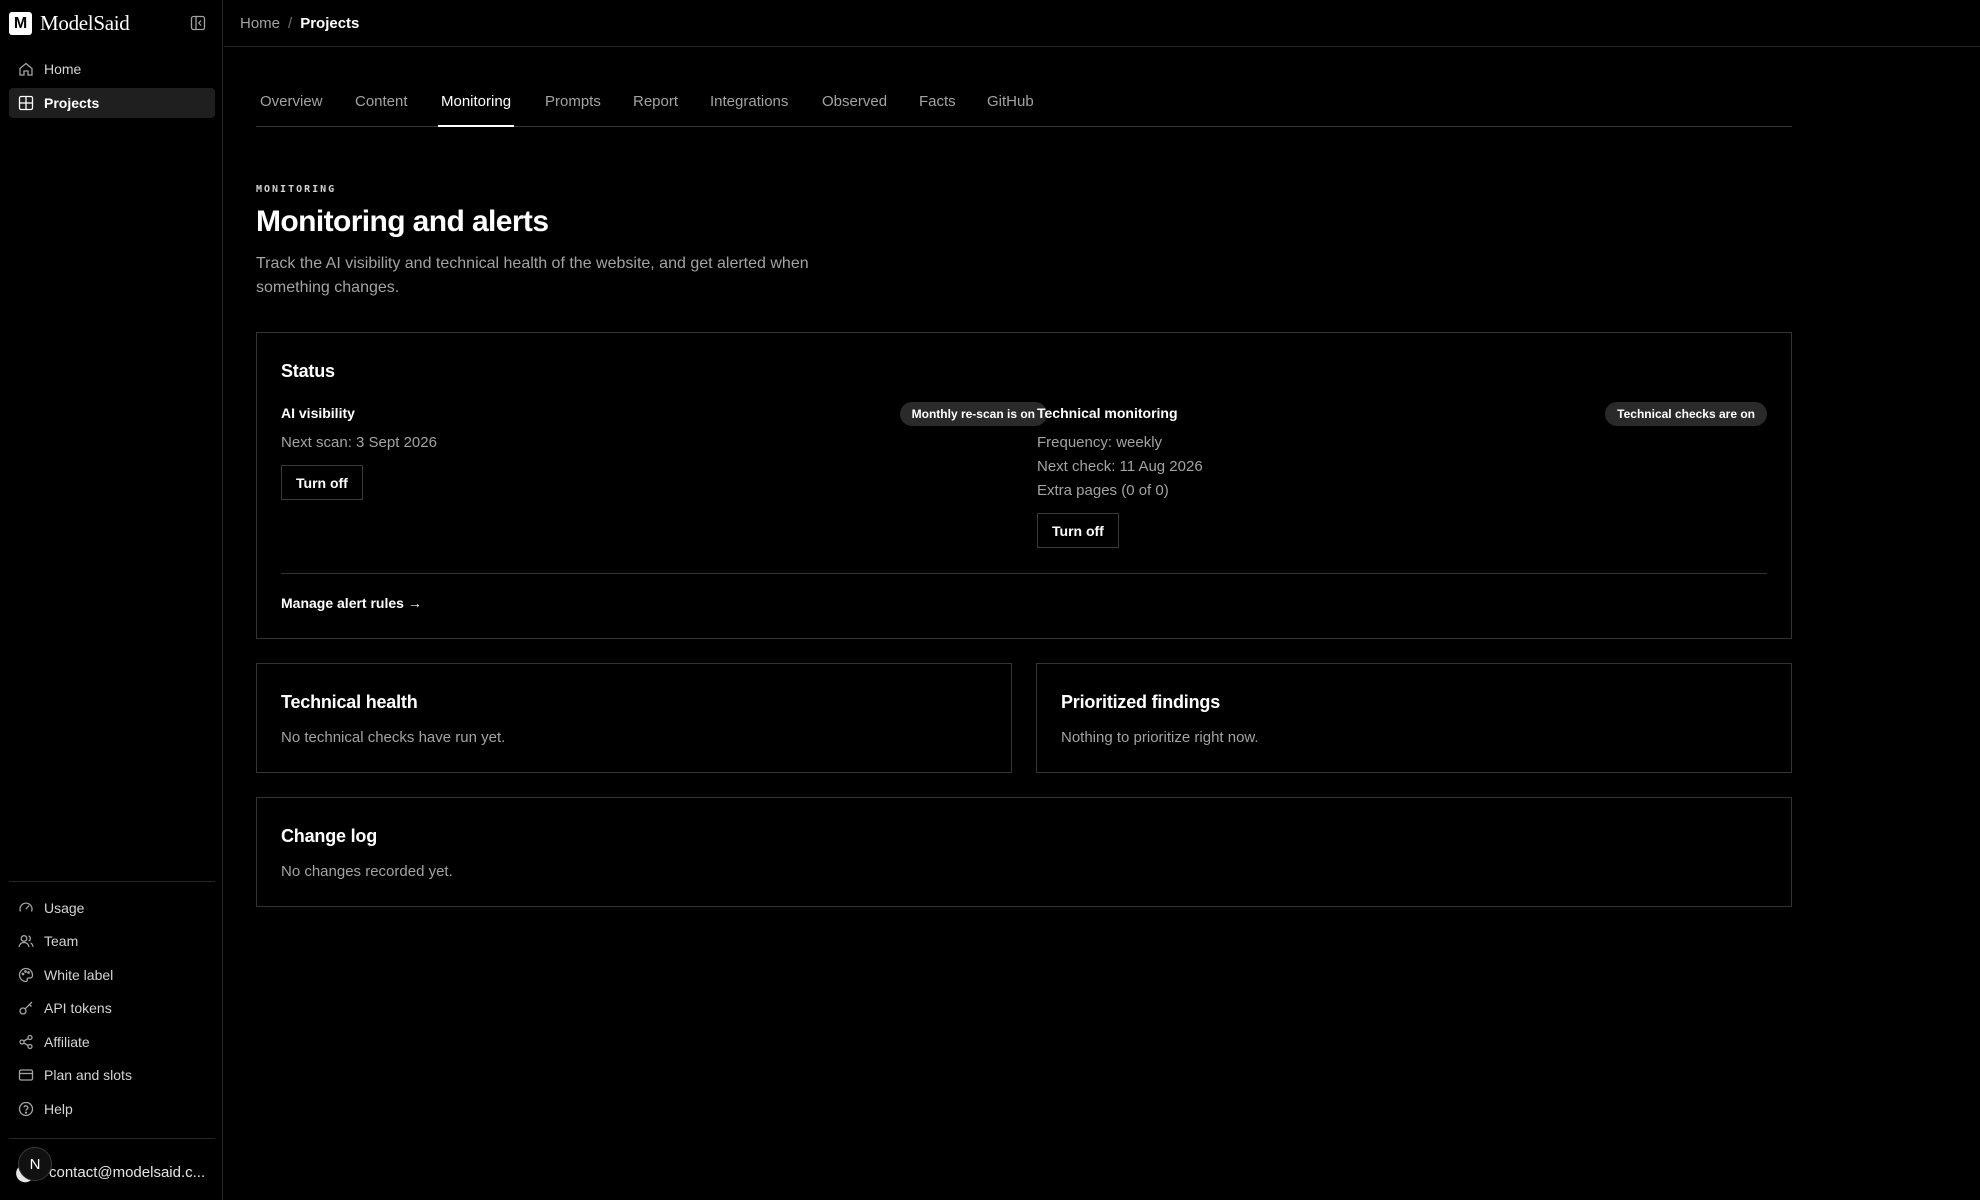  I want to click on sidebar-item-api-tokens: API tokens, so click(112, 1008).